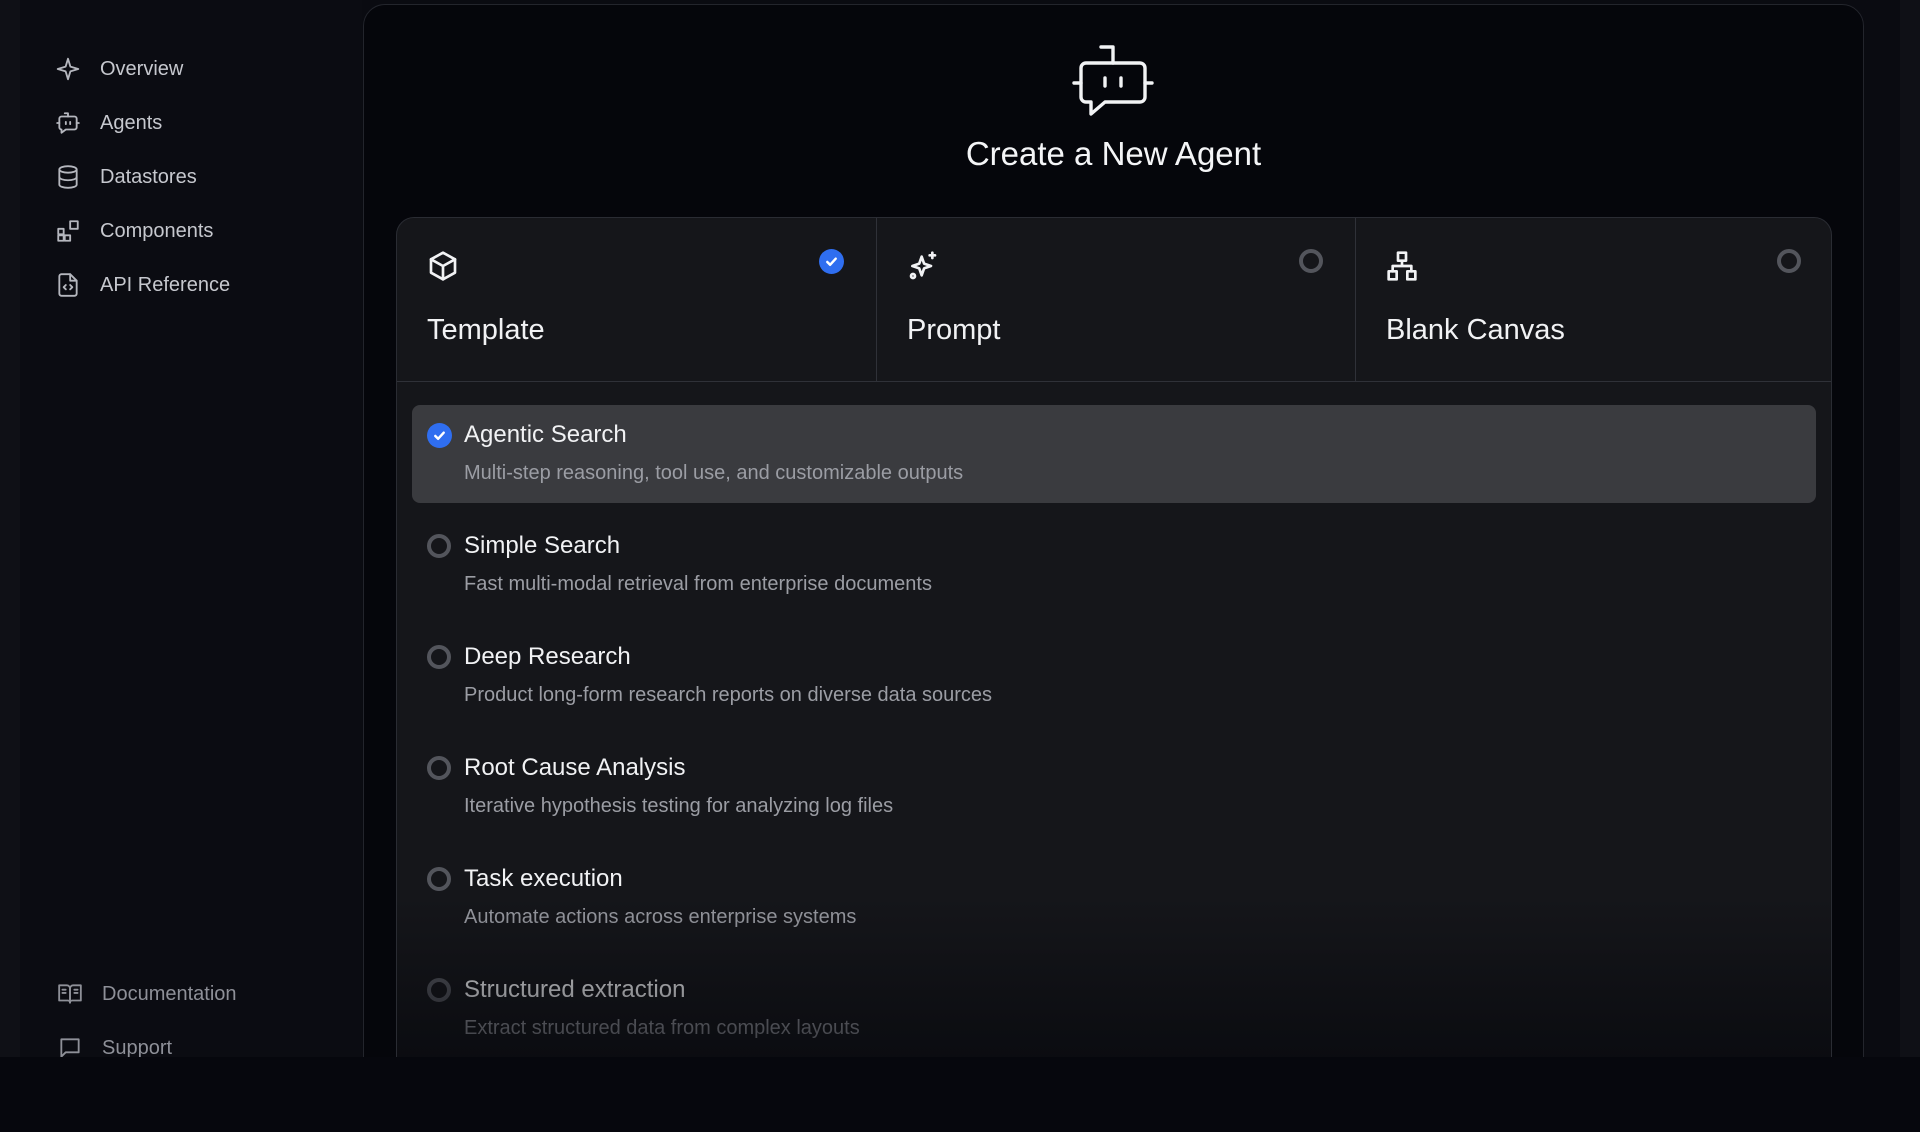 This screenshot has width=1920, height=1132. What do you see at coordinates (923, 266) in the screenshot?
I see `sparkles-icon` at bounding box center [923, 266].